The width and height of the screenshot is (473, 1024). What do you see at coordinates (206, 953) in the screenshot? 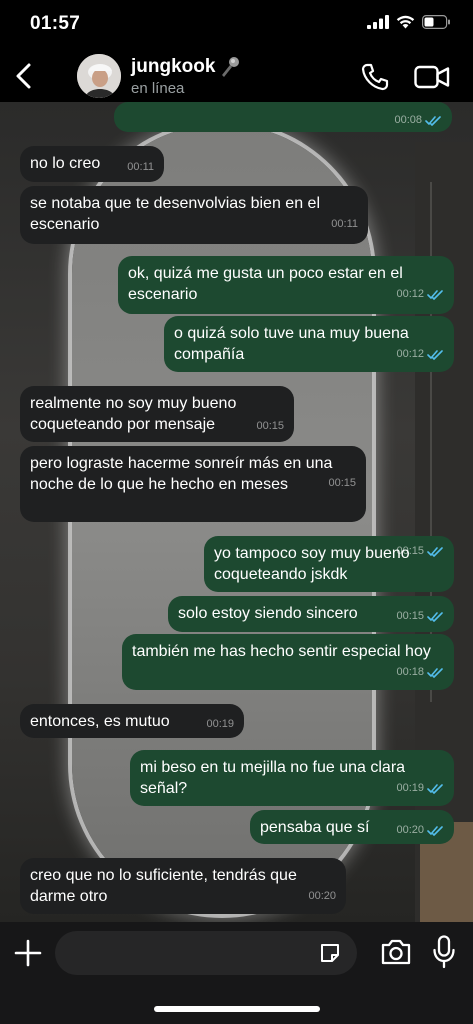
I see `message-input` at bounding box center [206, 953].